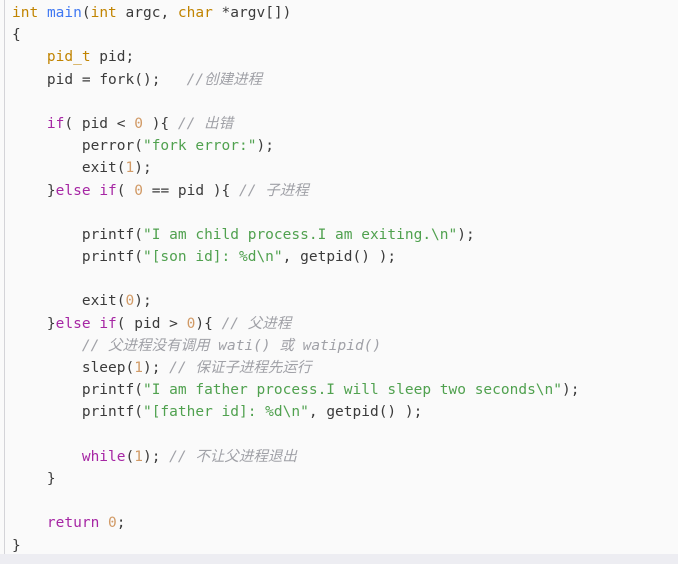 The height and width of the screenshot is (564, 678). What do you see at coordinates (160, 79) in the screenshot?
I see `code-token-pun: ();` at bounding box center [160, 79].